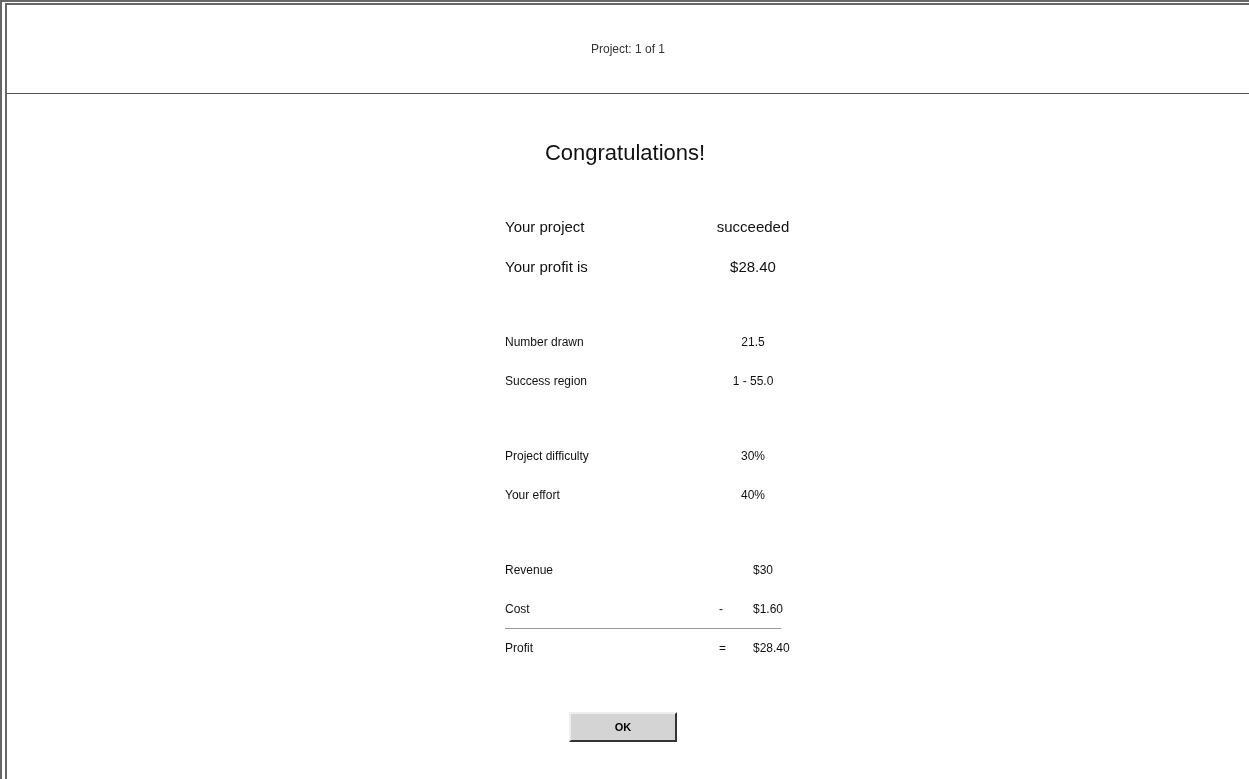 The width and height of the screenshot is (1249, 779). I want to click on detail-value: 40%, so click(753, 494).